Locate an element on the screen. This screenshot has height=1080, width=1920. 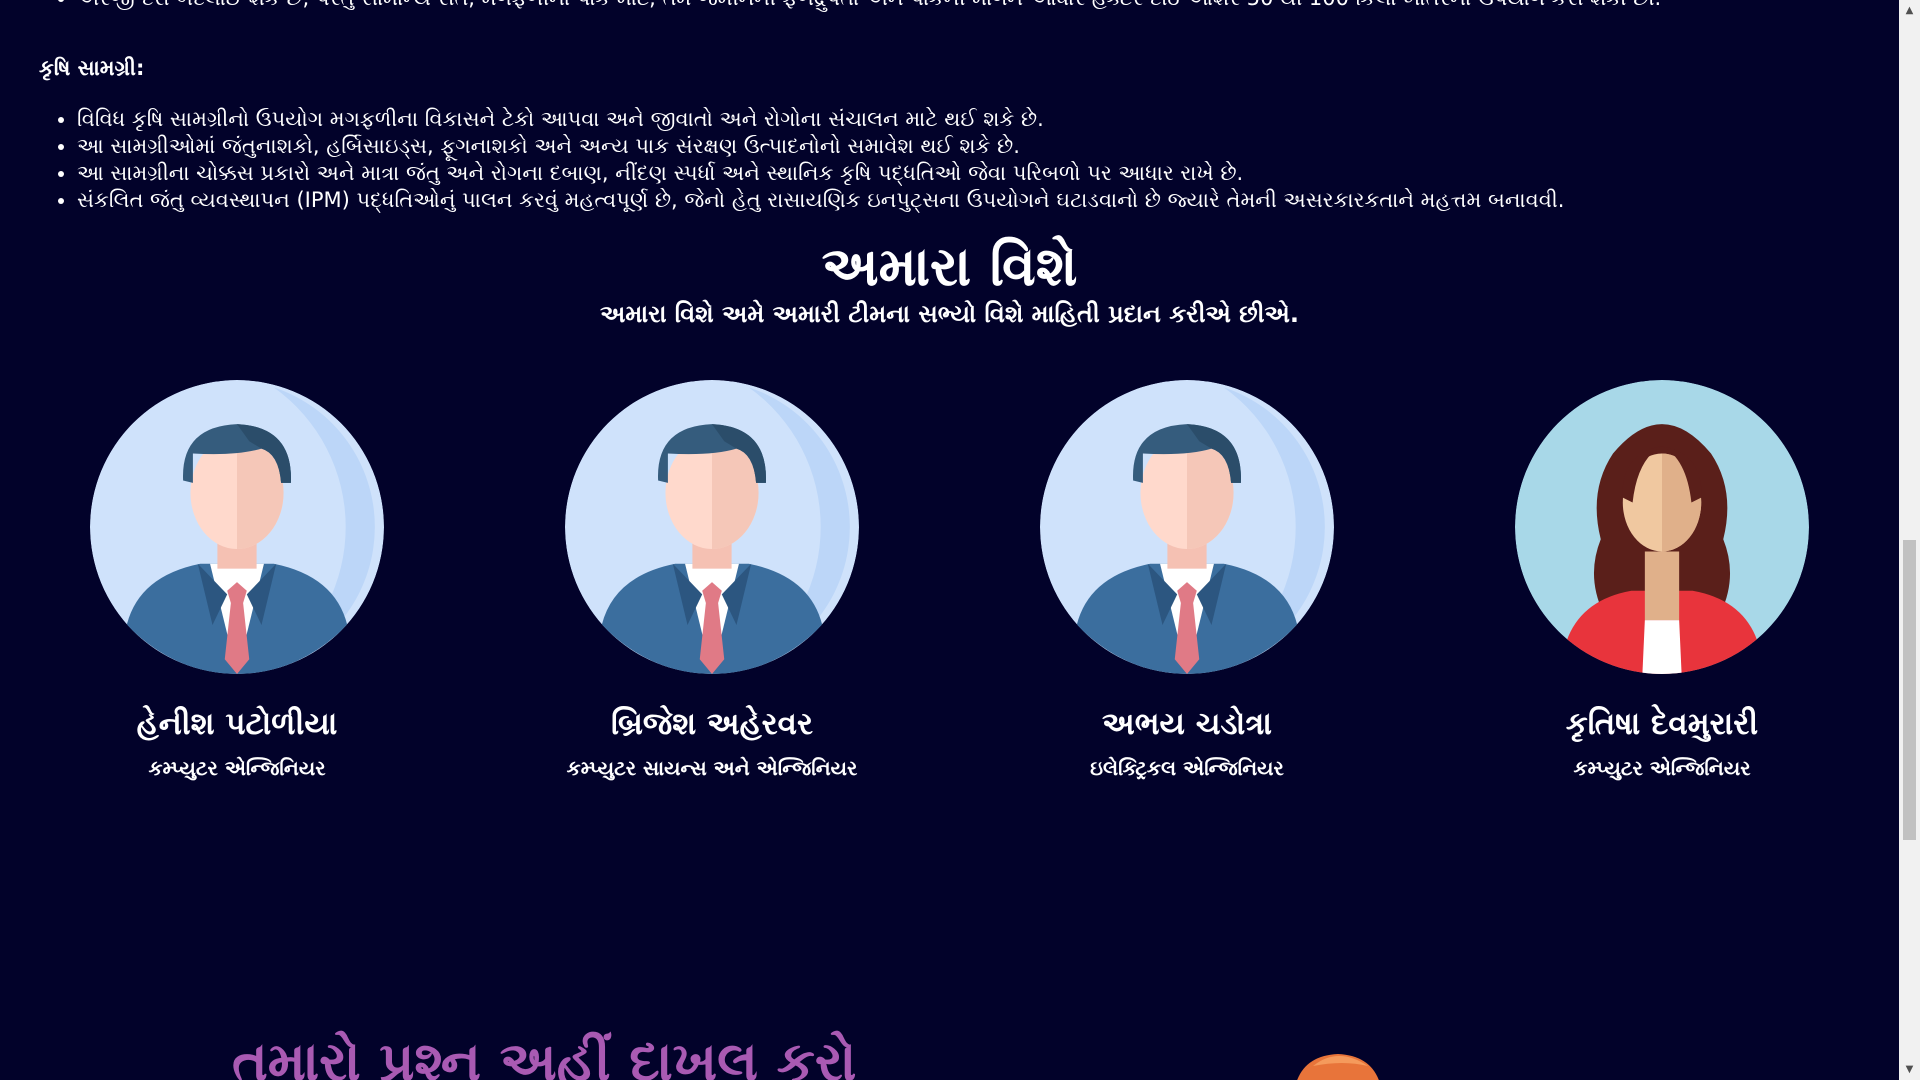
materials-heading: કૃષિ સામગ્રી: is located at coordinates (92, 68).